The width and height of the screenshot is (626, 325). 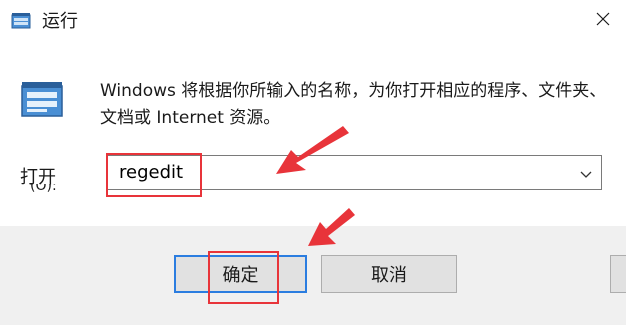 What do you see at coordinates (313, 22) in the screenshot?
I see `title-bar: 运行` at bounding box center [313, 22].